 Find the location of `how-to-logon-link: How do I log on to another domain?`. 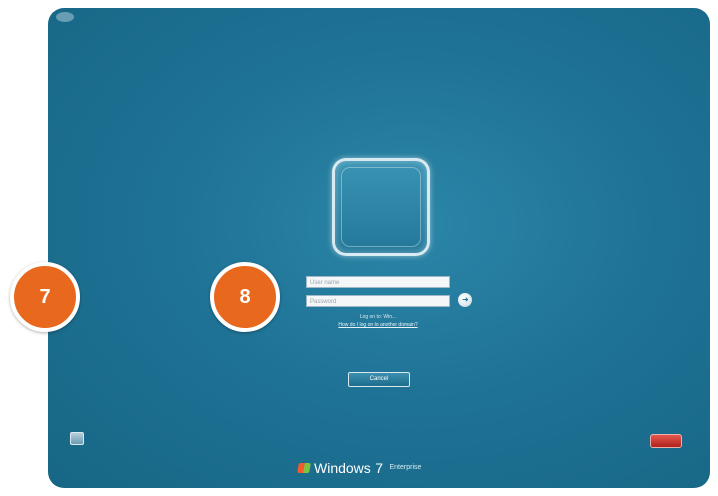

how-to-logon-link: How do I log on to another domain? is located at coordinates (378, 325).